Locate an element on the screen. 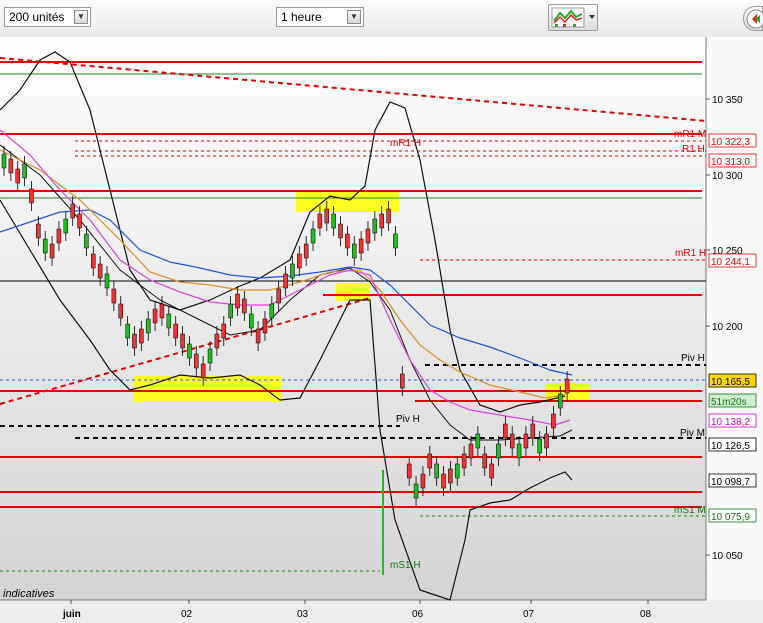 This screenshot has height=623, width=763. indicators-button is located at coordinates (573, 17).